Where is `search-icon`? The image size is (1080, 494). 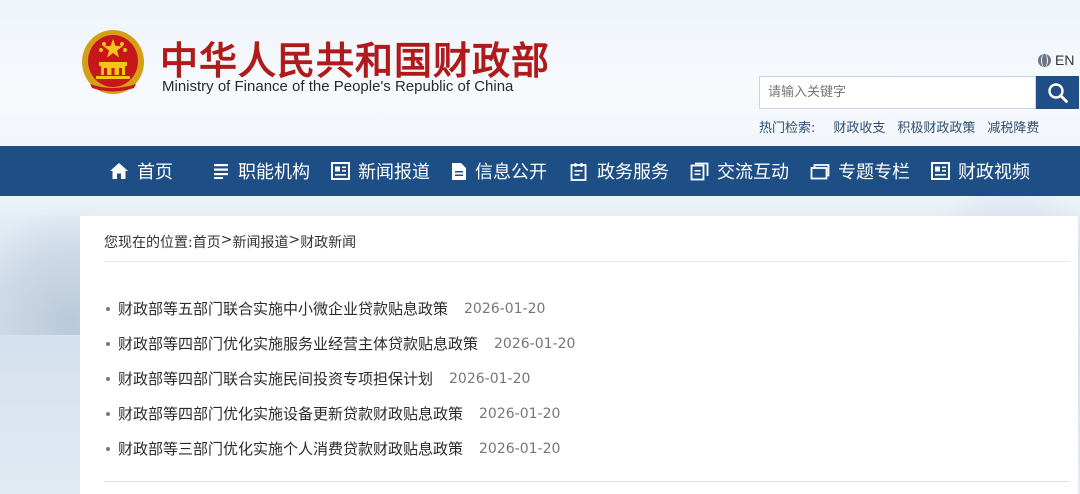
search-icon is located at coordinates (1057, 92).